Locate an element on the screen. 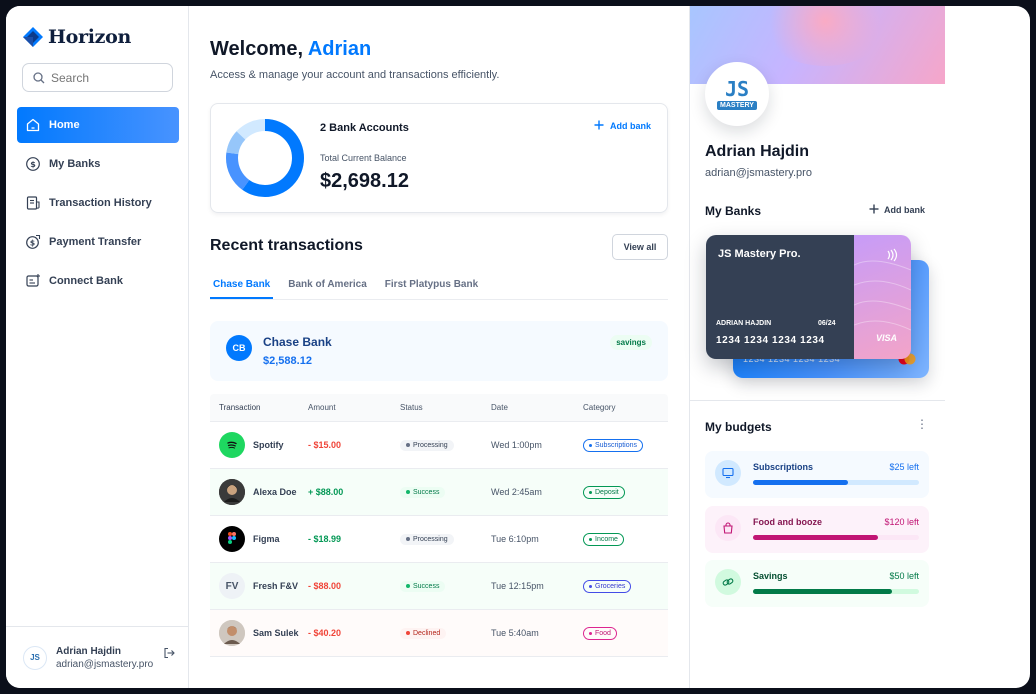 The width and height of the screenshot is (1036, 694). table-header: Transaction Amount Status Date Category is located at coordinates (439, 408).